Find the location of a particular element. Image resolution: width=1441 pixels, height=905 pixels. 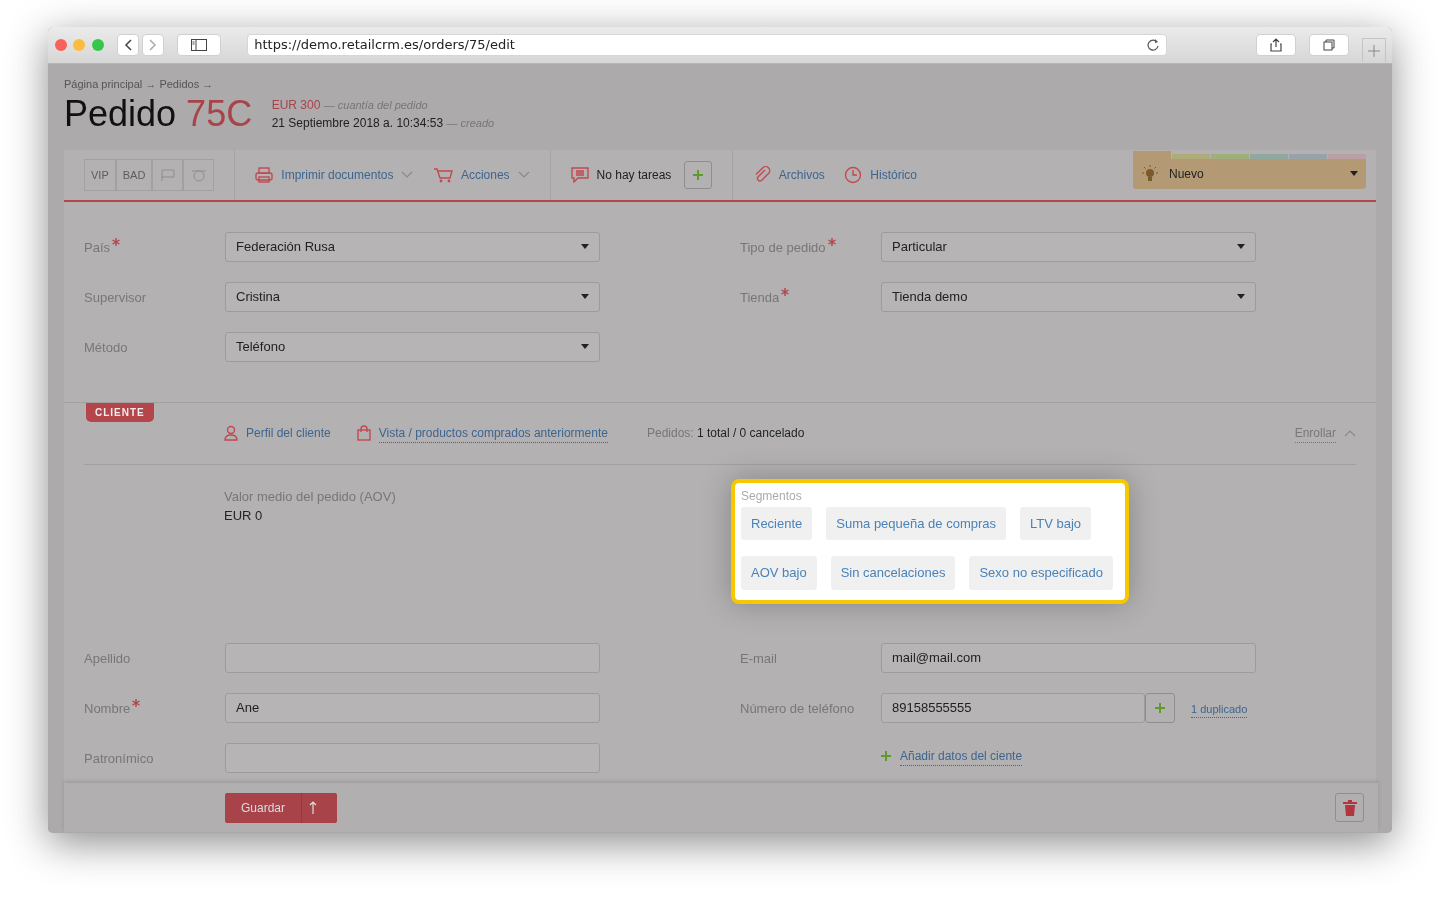

url-text: https://demo.retailcrm.es/orders/75/edit is located at coordinates (385, 45).